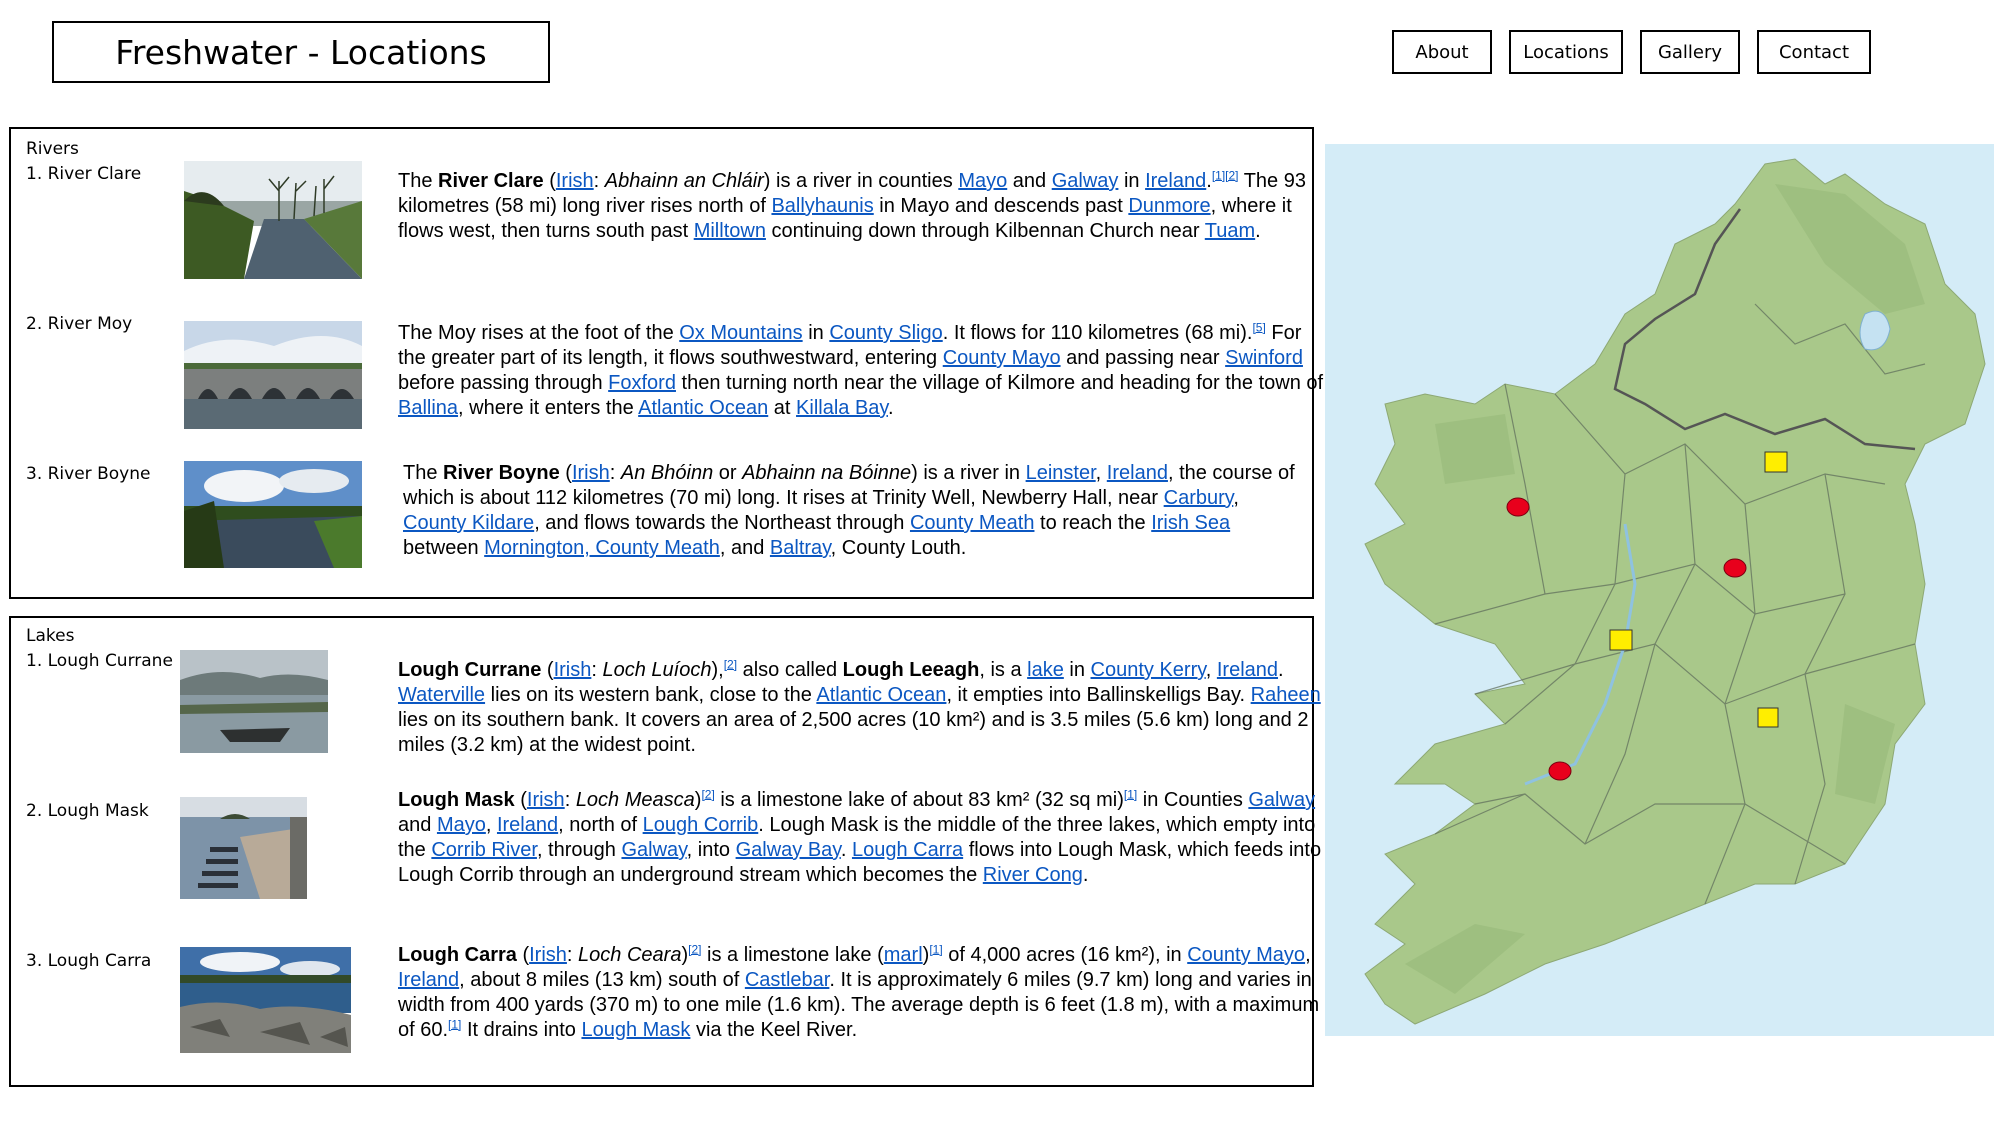 This screenshot has height=1124, width=1998. What do you see at coordinates (468, 523) in the screenshot?
I see `wiki-link: County Kildare` at bounding box center [468, 523].